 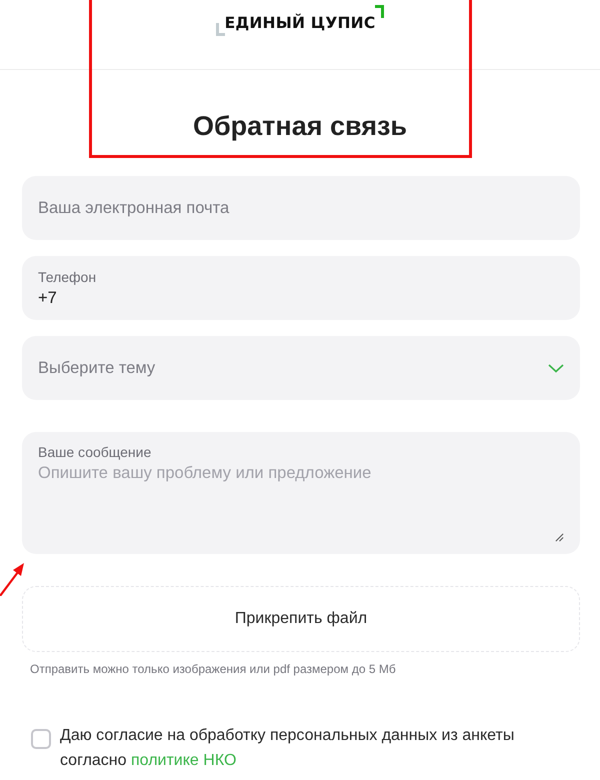 What do you see at coordinates (300, 126) in the screenshot?
I see `page-title: Обратная связь` at bounding box center [300, 126].